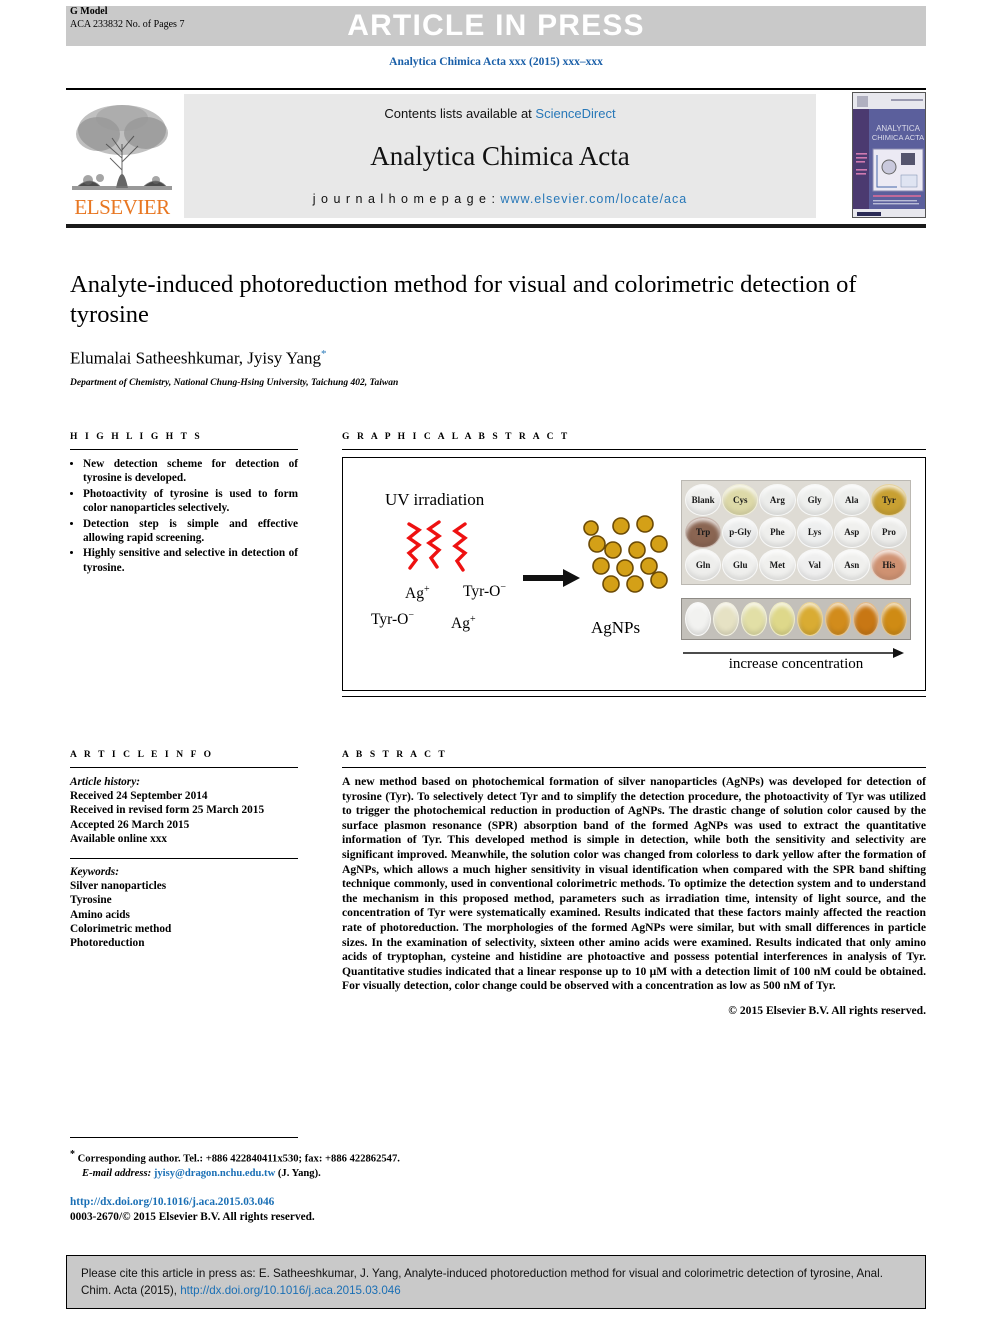 The image size is (992, 1323). I want to click on reactant-silver-ion-1: Ag+, so click(417, 593).